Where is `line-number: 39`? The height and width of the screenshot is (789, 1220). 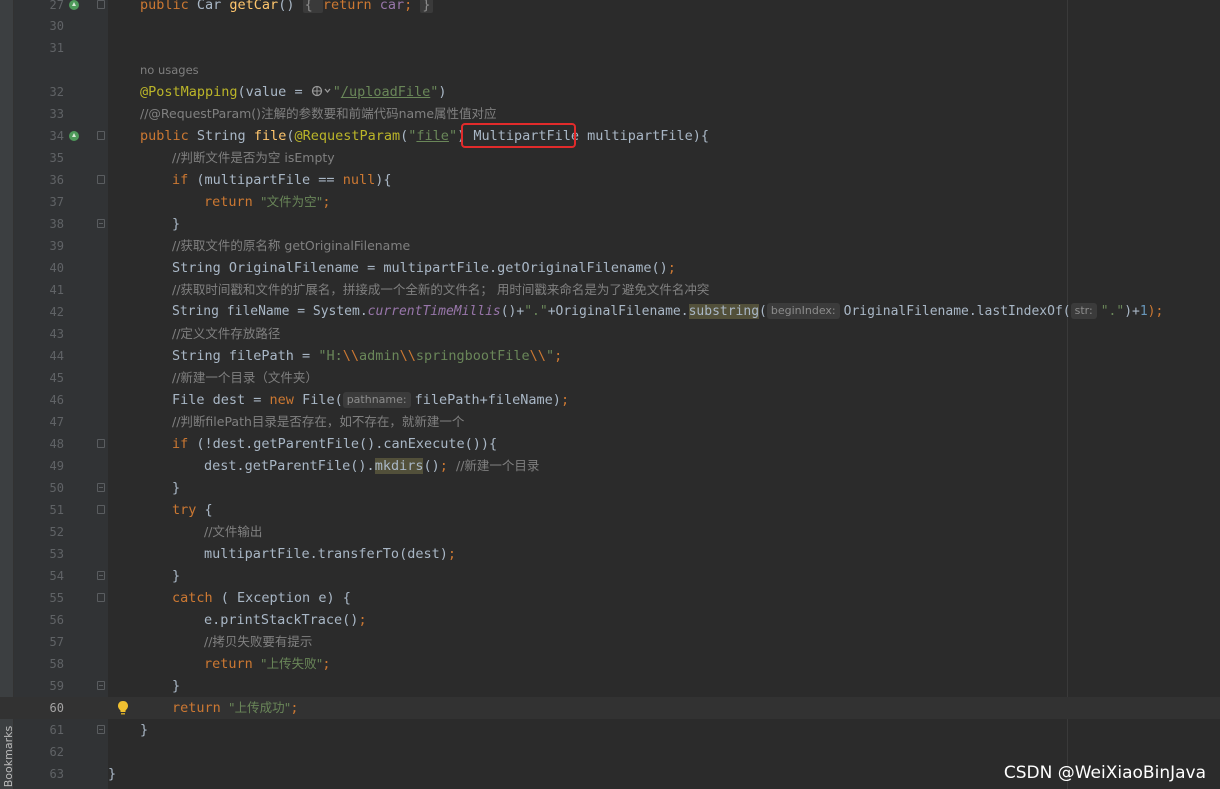 line-number: 39 is located at coordinates (56, 246).